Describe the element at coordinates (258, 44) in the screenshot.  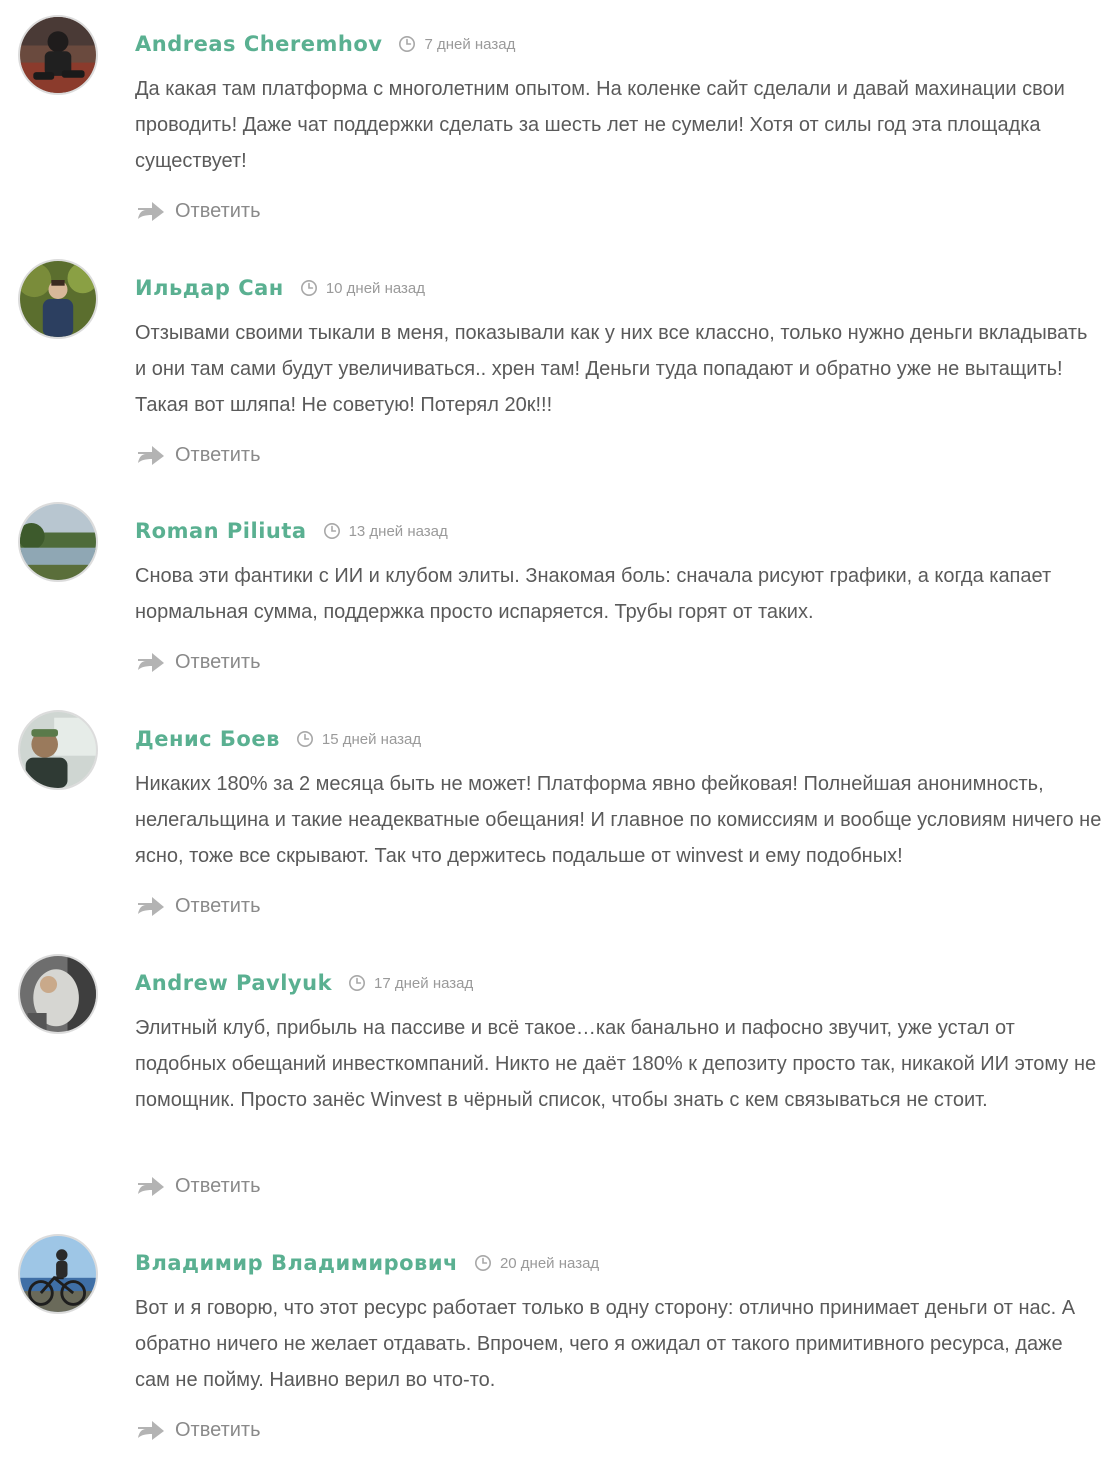
I see `author-name: Andreas Cheremhov` at that location.